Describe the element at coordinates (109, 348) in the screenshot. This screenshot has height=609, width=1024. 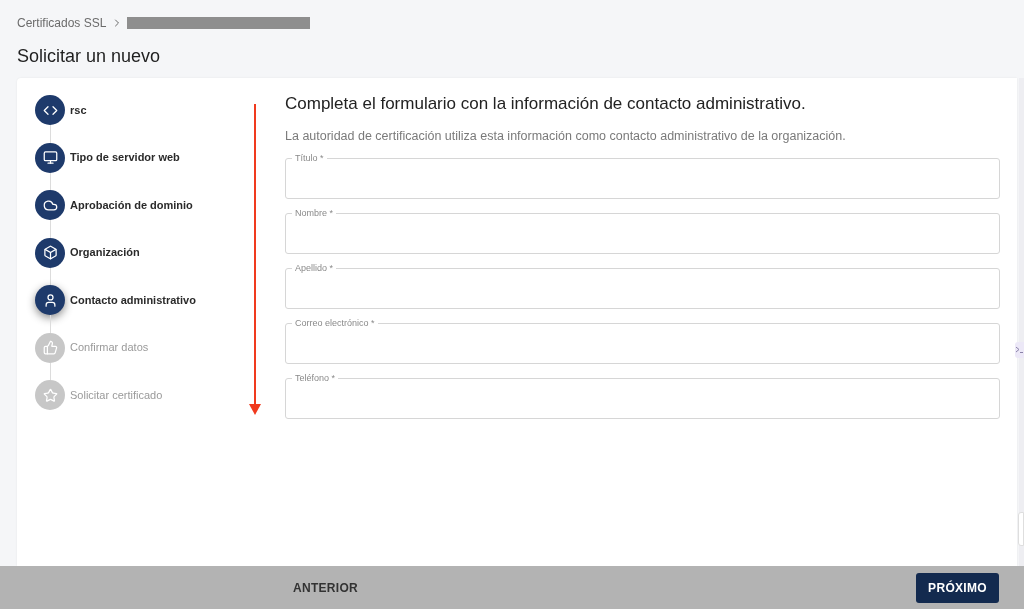
I see `step-label: Confirmar datos` at that location.